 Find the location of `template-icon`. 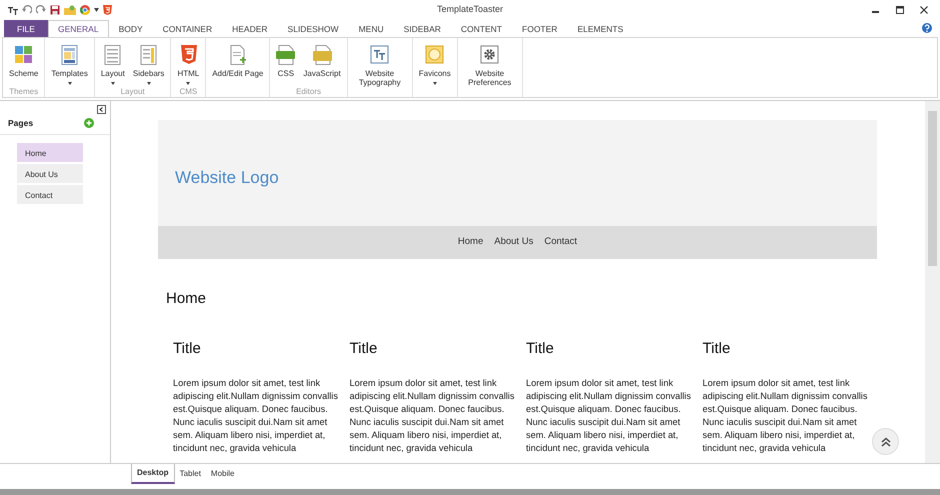

template-icon is located at coordinates (70, 55).